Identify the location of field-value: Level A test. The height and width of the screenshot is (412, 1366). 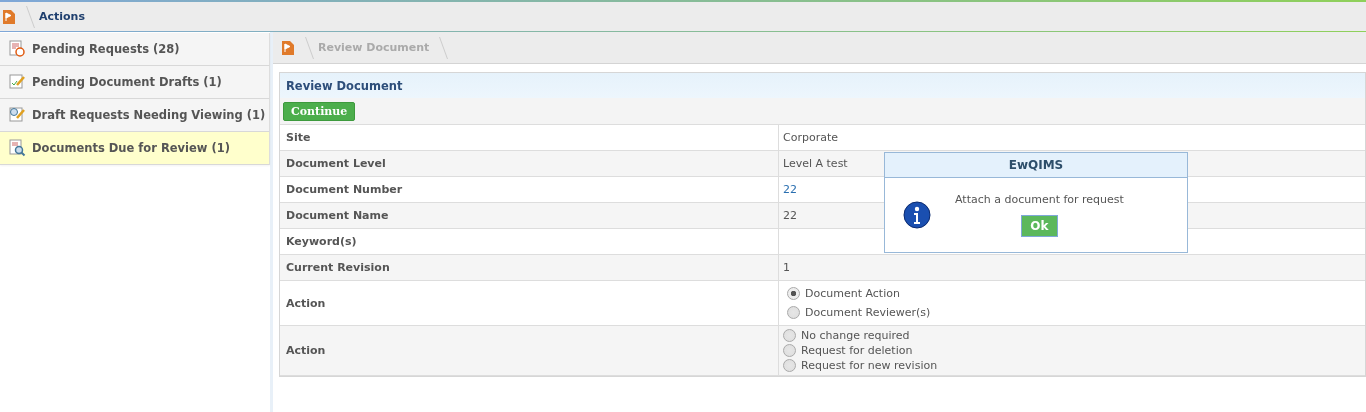
(815, 163).